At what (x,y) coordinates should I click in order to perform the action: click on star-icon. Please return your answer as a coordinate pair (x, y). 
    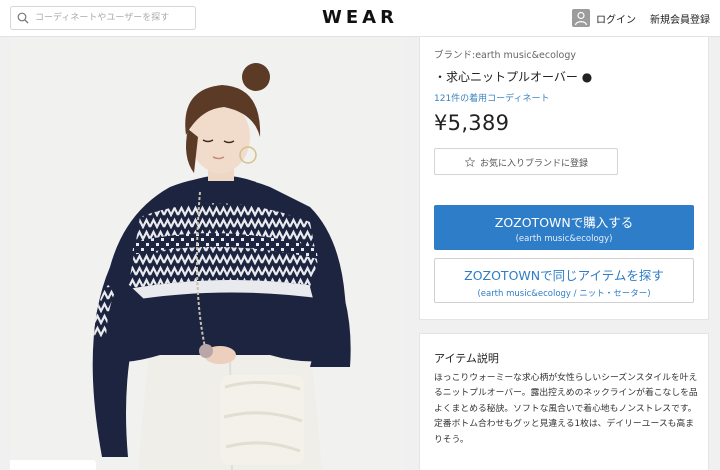
    Looking at the image, I should click on (470, 162).